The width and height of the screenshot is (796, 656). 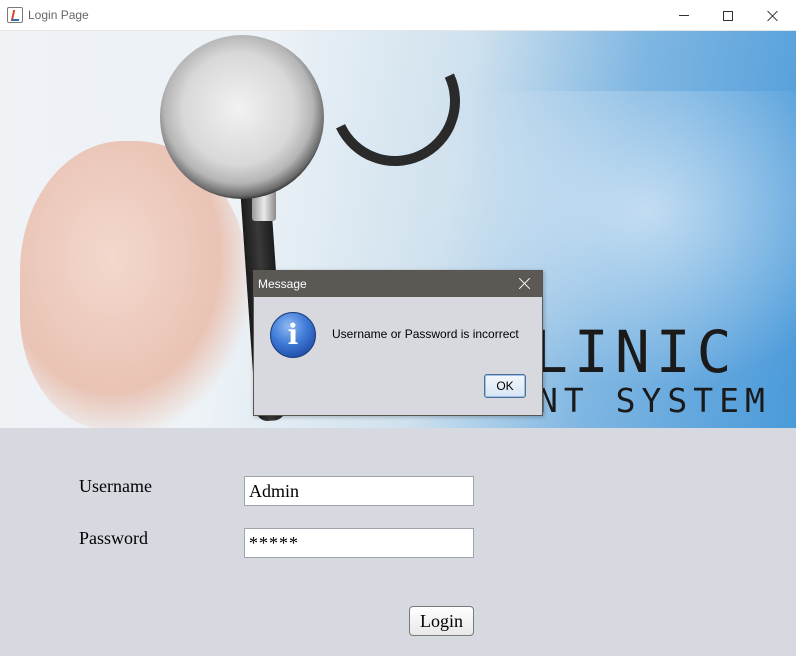 I want to click on banner-title-line1: LINIC, so click(x=635, y=352).